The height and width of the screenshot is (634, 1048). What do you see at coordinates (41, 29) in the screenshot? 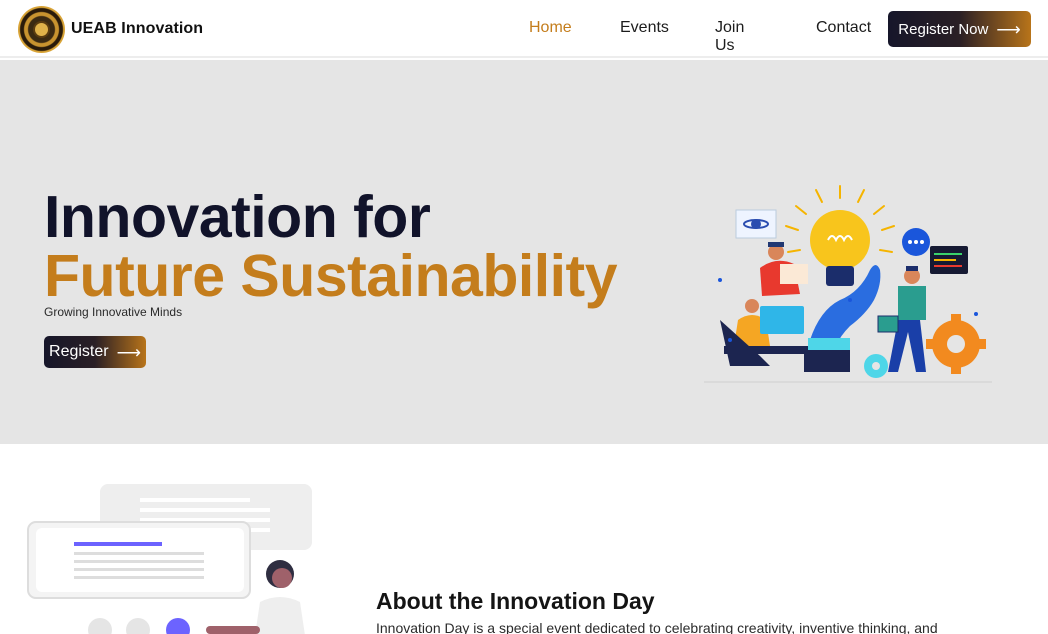
I see `university-seal-icon` at bounding box center [41, 29].